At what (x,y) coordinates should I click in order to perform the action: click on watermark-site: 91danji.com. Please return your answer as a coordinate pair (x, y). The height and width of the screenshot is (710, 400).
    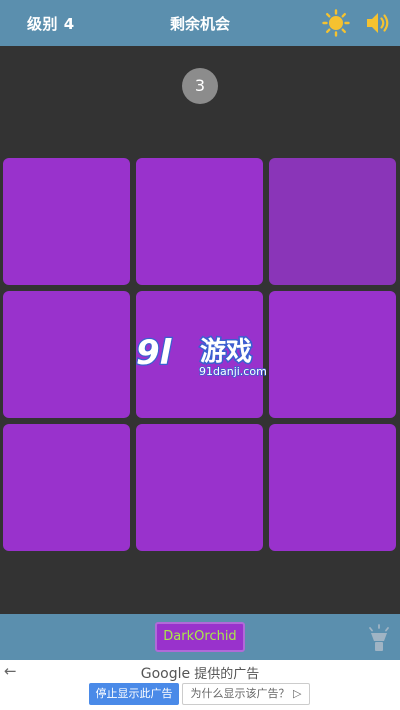
    Looking at the image, I should click on (232, 371).